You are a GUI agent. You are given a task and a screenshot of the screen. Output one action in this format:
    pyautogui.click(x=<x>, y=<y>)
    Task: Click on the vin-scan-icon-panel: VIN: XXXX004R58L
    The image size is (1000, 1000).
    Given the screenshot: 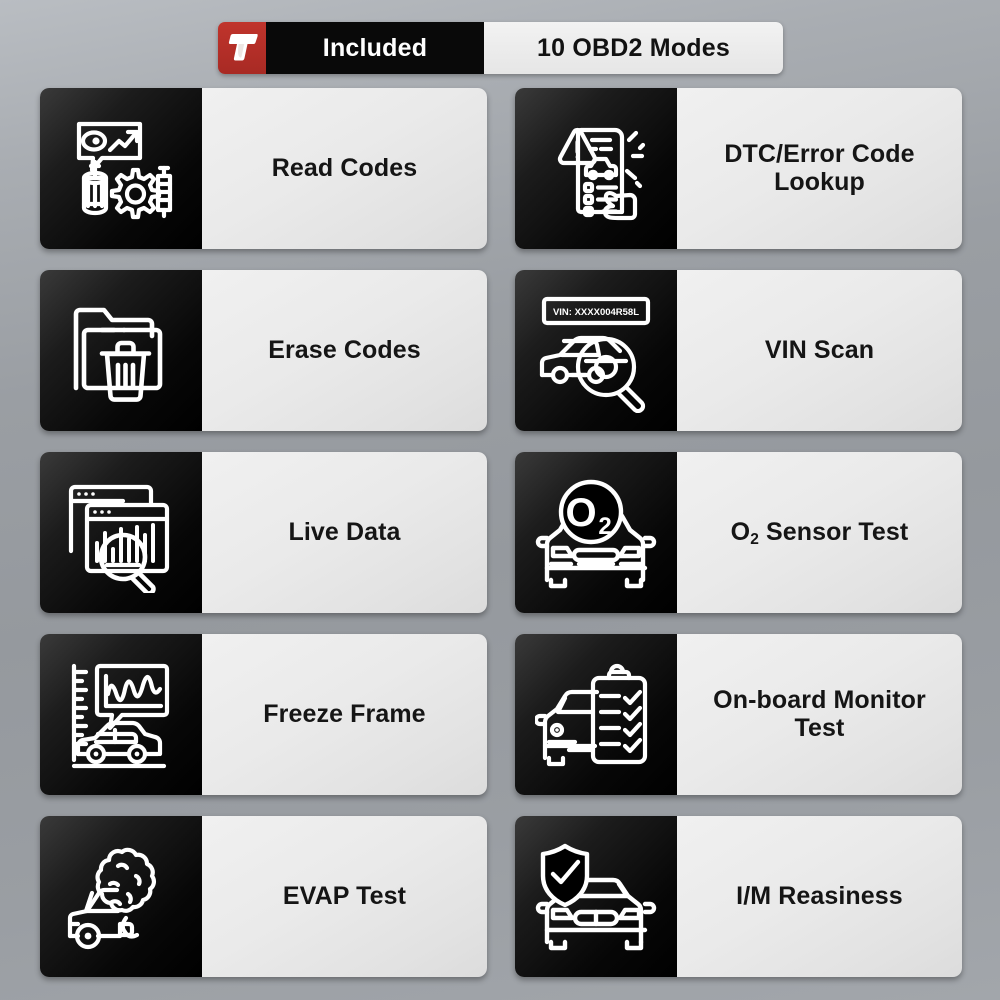 What is the action you would take?
    pyautogui.click(x=596, y=350)
    